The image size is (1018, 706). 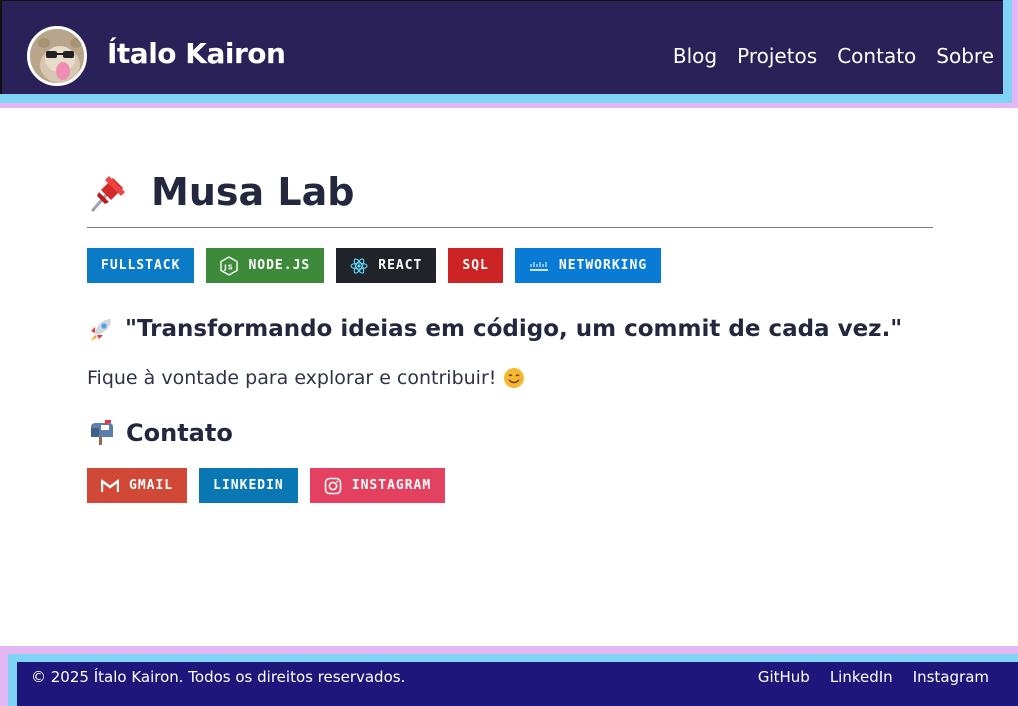 What do you see at coordinates (965, 56) in the screenshot?
I see `nav-sobre: Sobre` at bounding box center [965, 56].